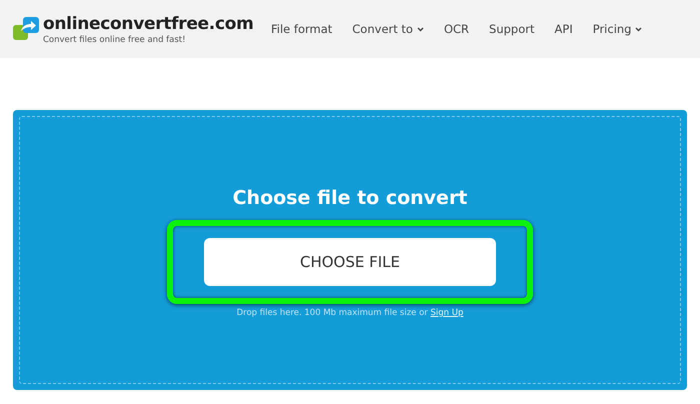 This screenshot has height=404, width=700. Describe the element at coordinates (26, 28) in the screenshot. I see `logo-icon` at that location.